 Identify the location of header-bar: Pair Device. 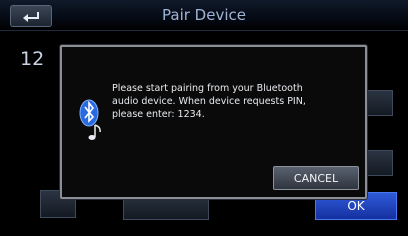
(204, 15).